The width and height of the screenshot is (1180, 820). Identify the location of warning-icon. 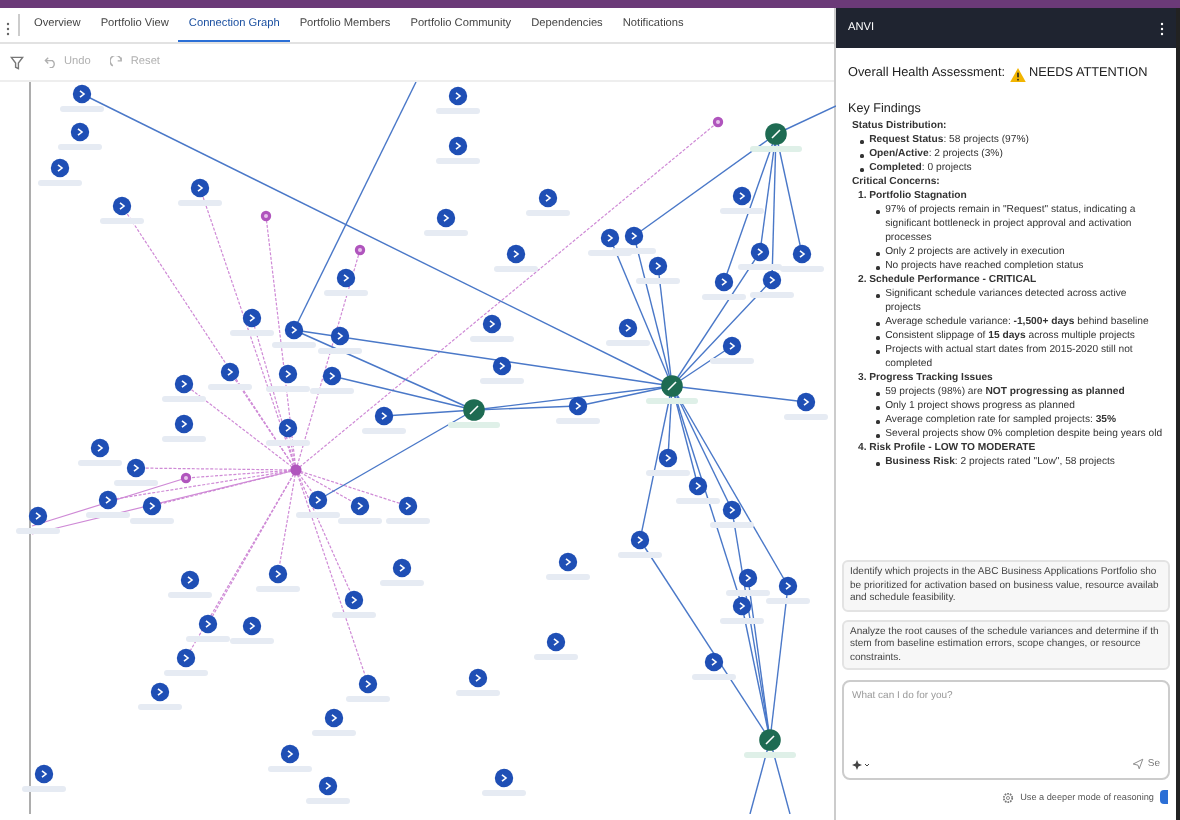
(1017, 74).